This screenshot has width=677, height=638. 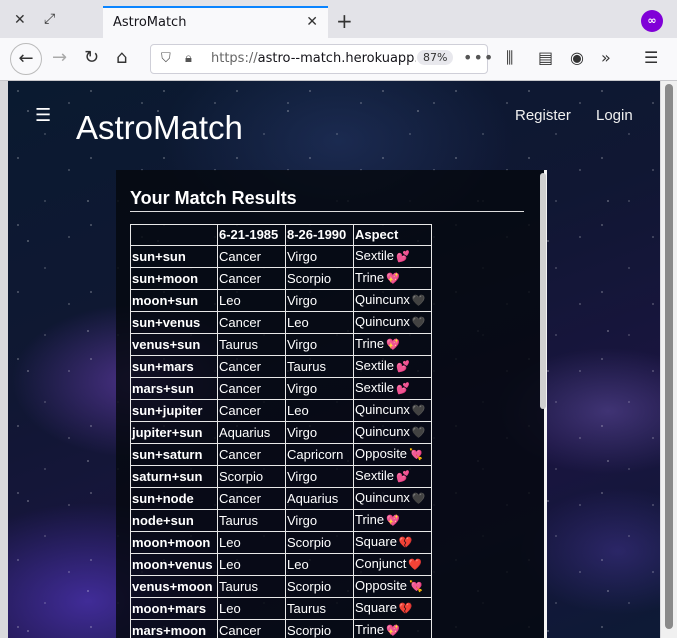 I want to click on close-tab-icon: ✕, so click(x=312, y=22).